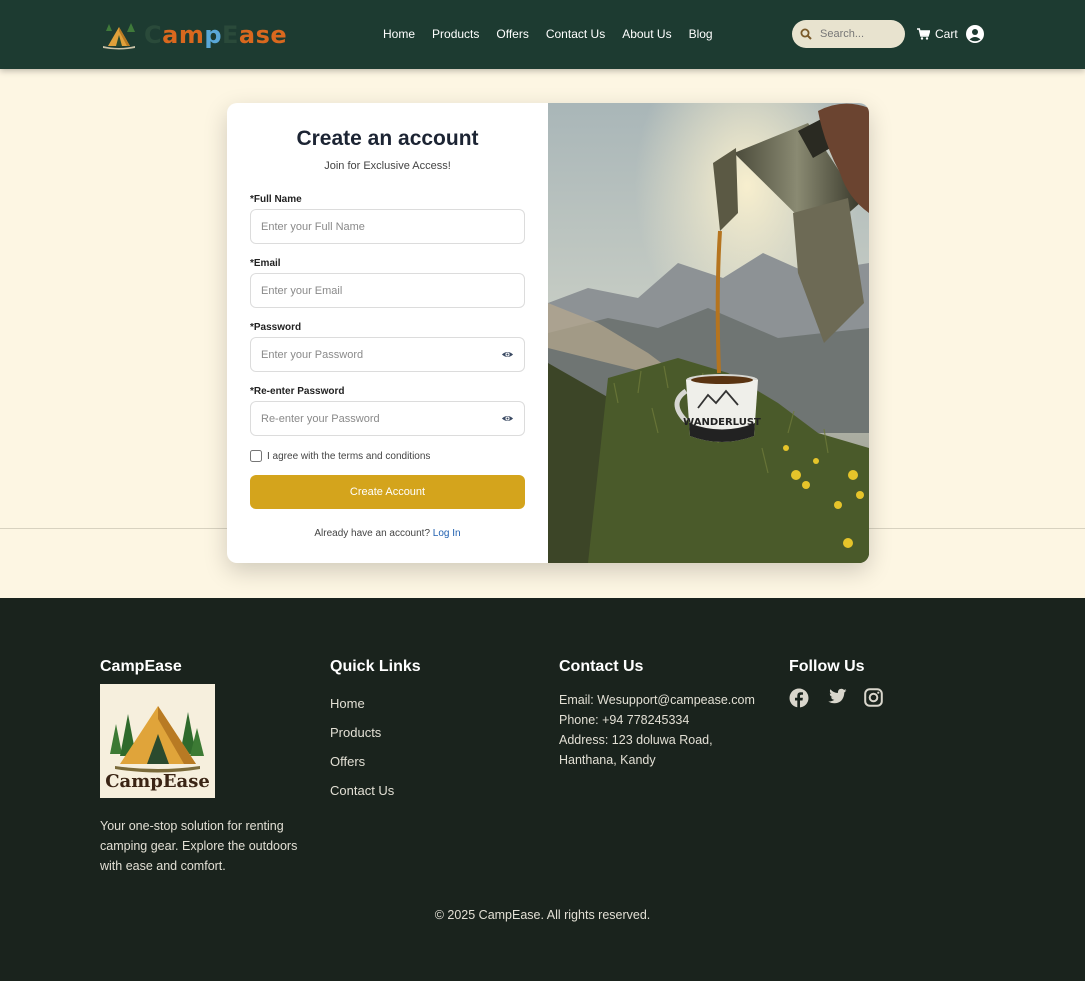 This screenshot has width=1085, height=981. What do you see at coordinates (256, 456) in the screenshot?
I see `terms-checkbox` at bounding box center [256, 456].